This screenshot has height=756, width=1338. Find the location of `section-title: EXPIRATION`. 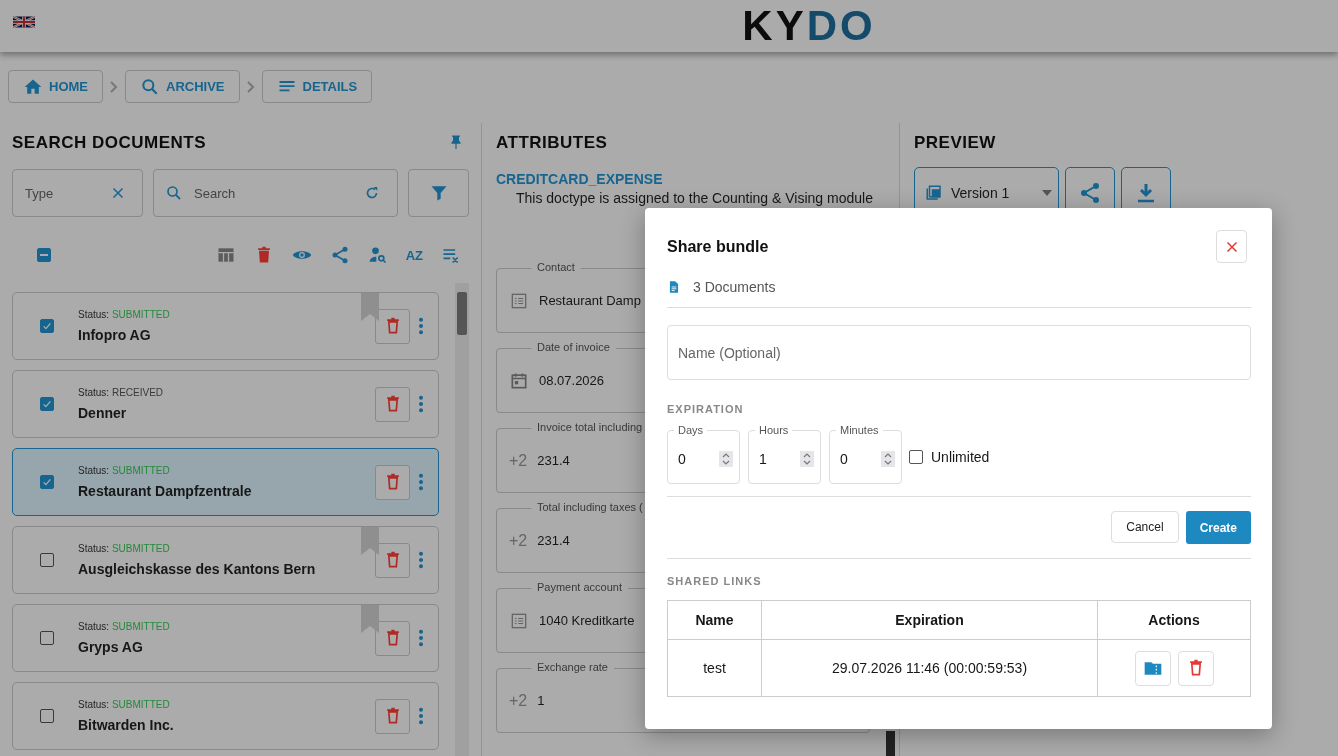

section-title: EXPIRATION is located at coordinates (706, 409).